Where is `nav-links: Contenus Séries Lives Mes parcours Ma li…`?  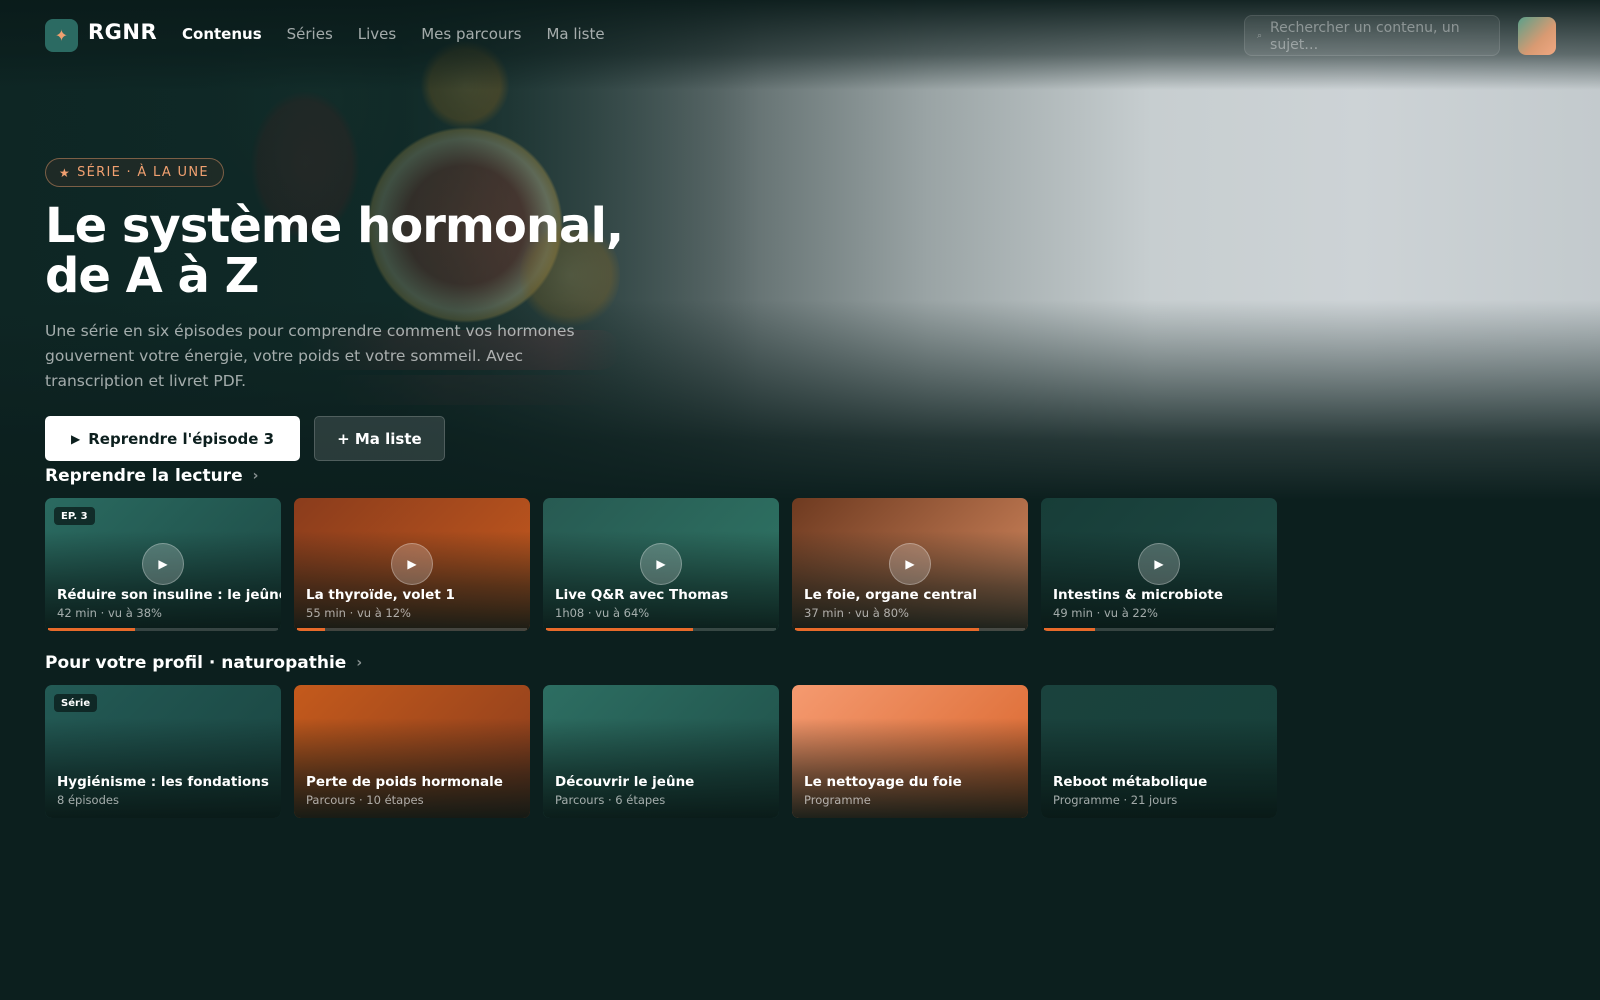 nav-links: Contenus Séries Lives Mes parcours Ma li… is located at coordinates (393, 34).